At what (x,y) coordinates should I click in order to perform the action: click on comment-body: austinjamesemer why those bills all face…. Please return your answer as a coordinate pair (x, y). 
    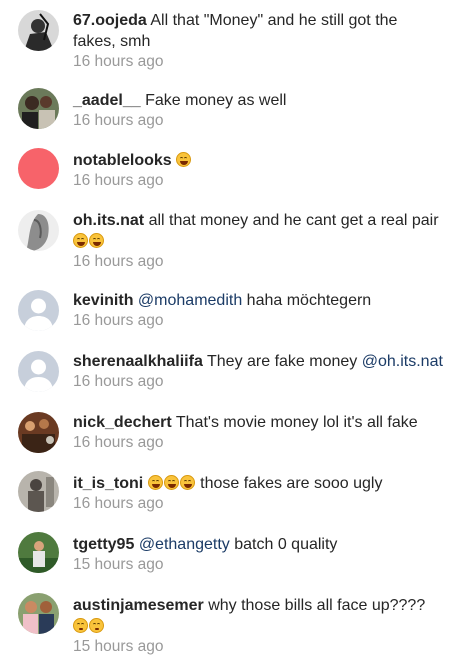
    Looking at the image, I should click on (258, 626).